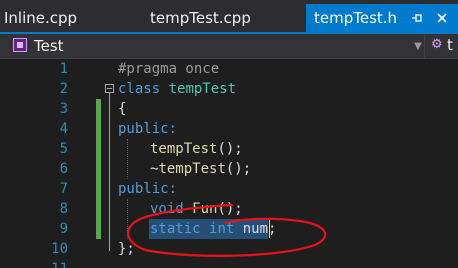 Image resolution: width=458 pixels, height=268 pixels. I want to click on code-text: class tempTest, so click(177, 89).